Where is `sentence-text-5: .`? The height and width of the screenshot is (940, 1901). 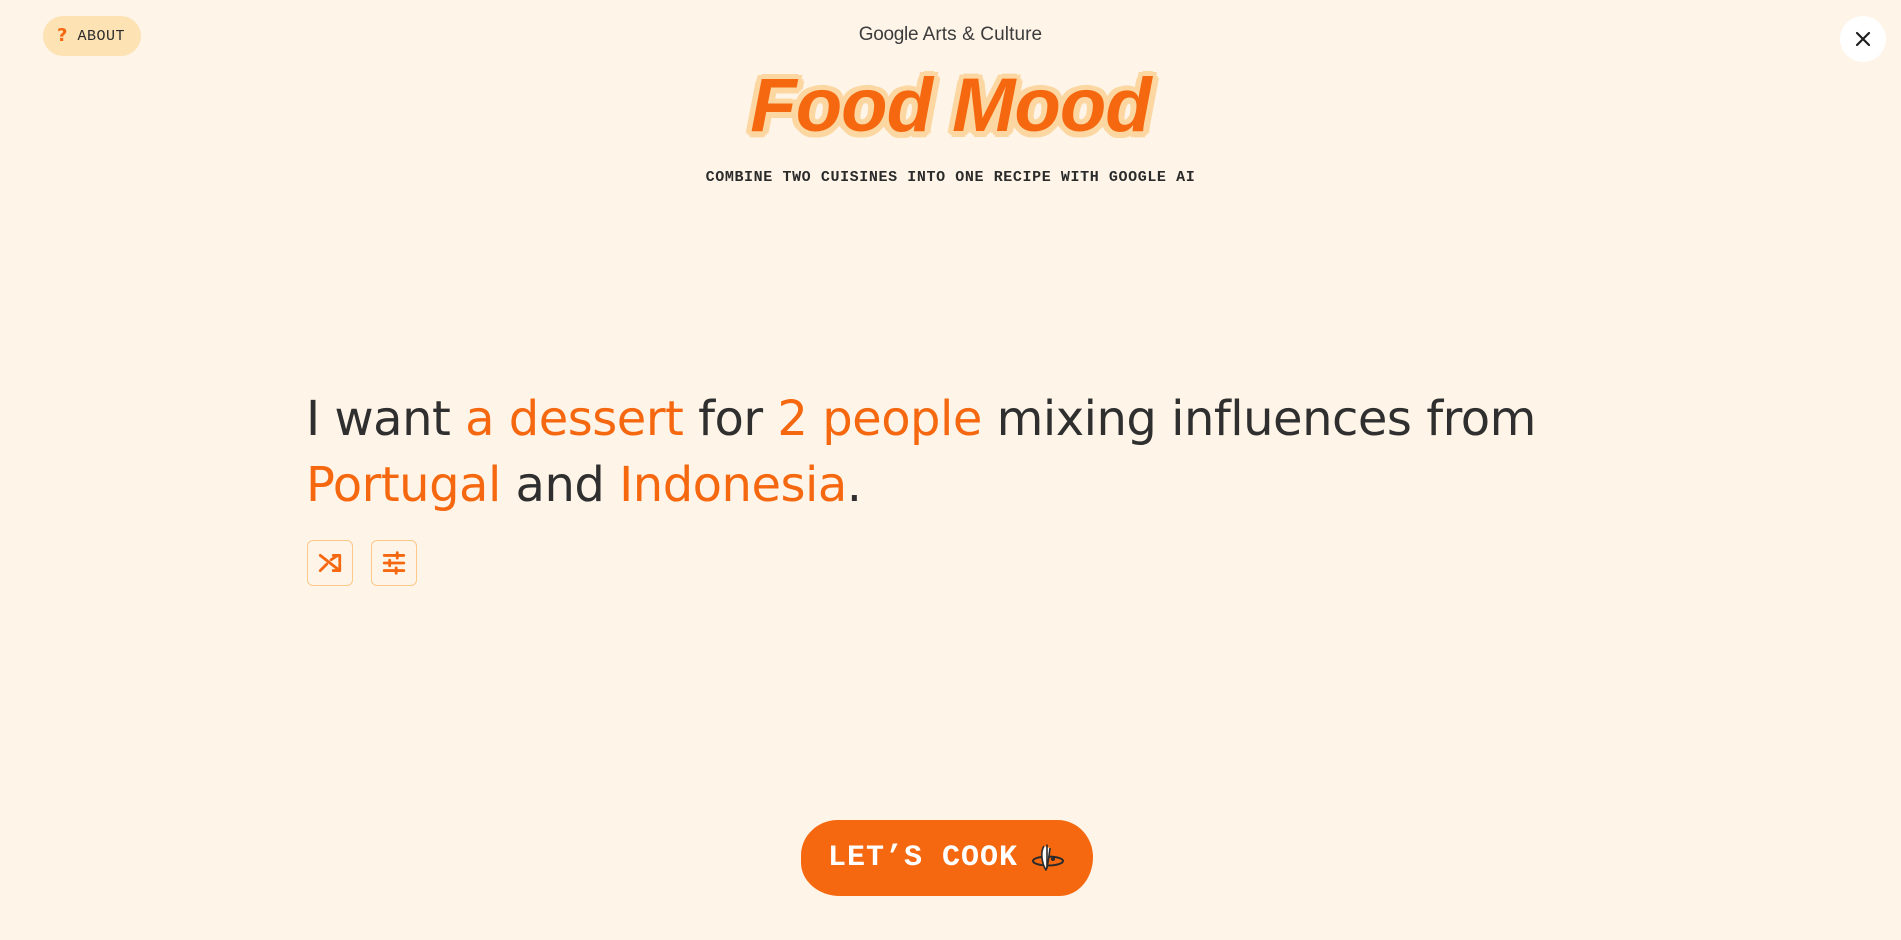 sentence-text-5: . is located at coordinates (854, 485).